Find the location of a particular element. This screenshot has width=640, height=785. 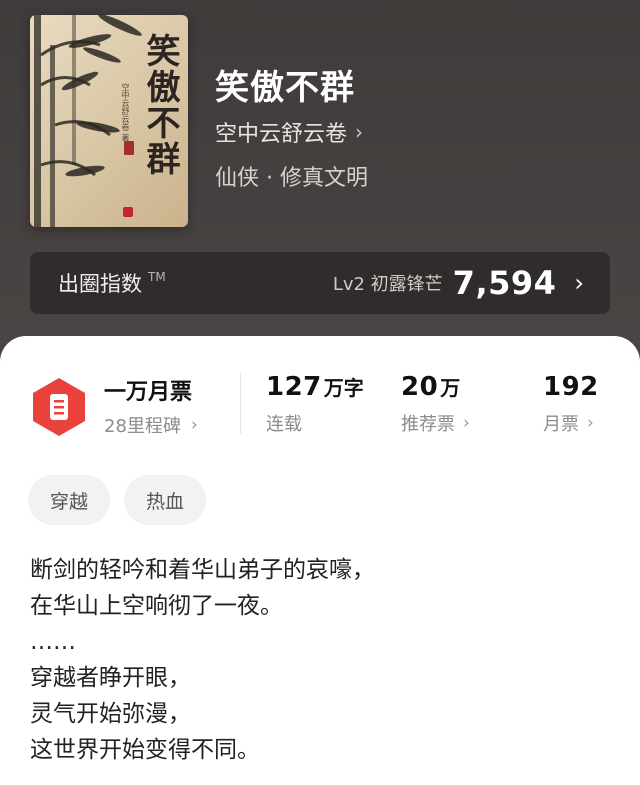

author-name: 空中云舒云卷 is located at coordinates (281, 134).